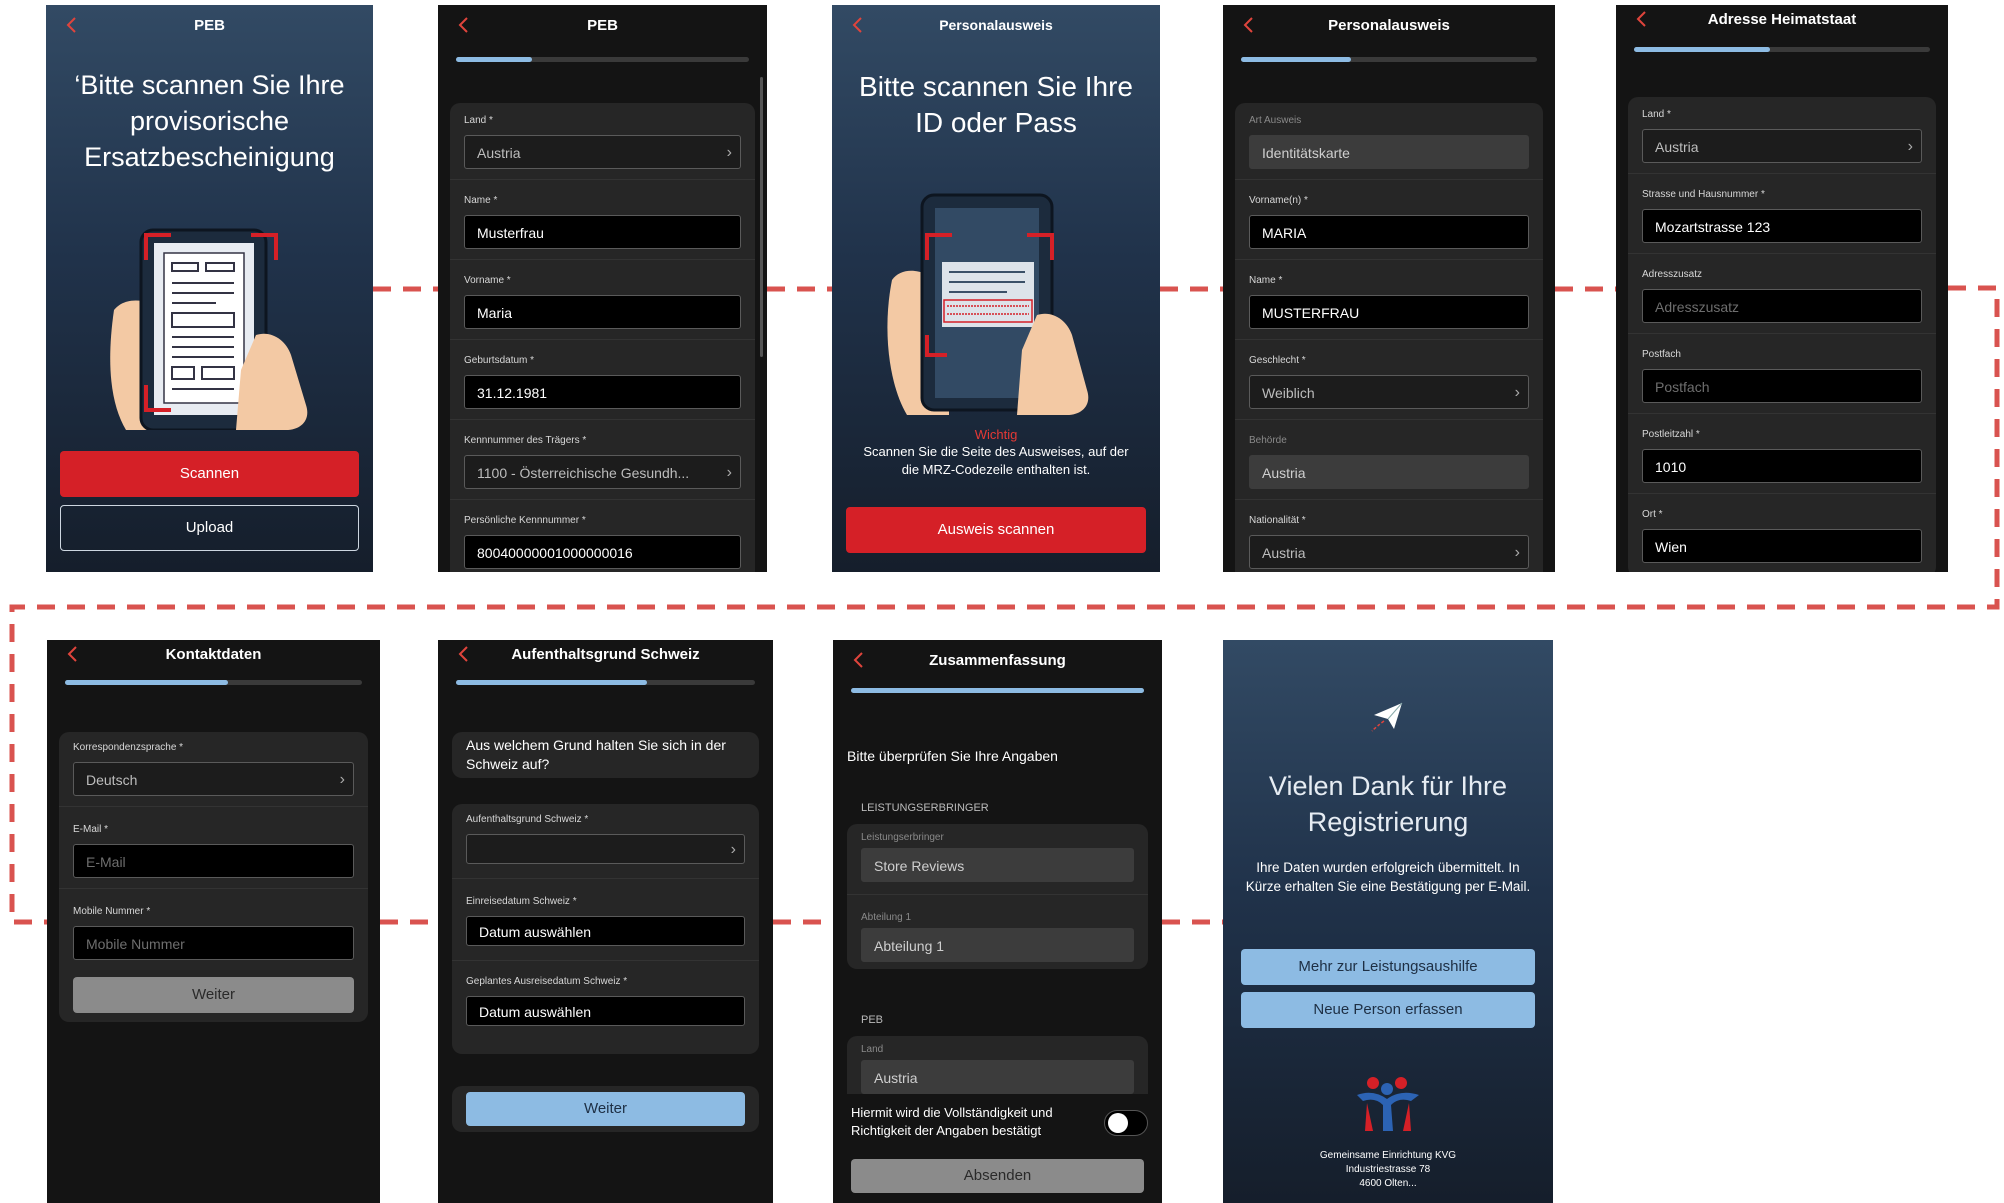  I want to click on field-leistungserbringer: Leistungserbringer Store Reviews, so click(997, 856).